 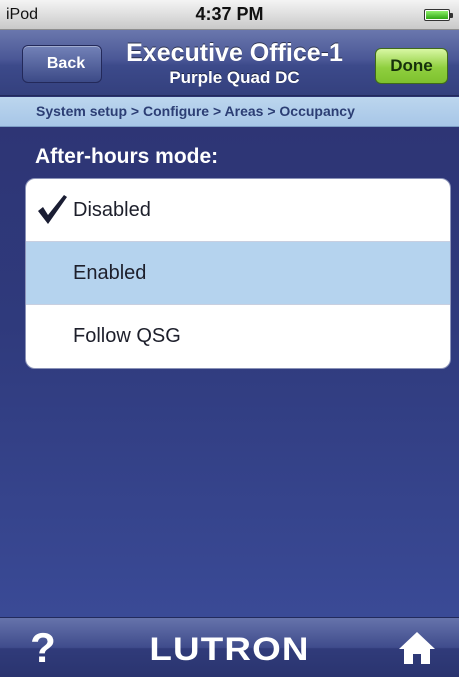 I want to click on option-enabled: Enabled, so click(x=238, y=273).